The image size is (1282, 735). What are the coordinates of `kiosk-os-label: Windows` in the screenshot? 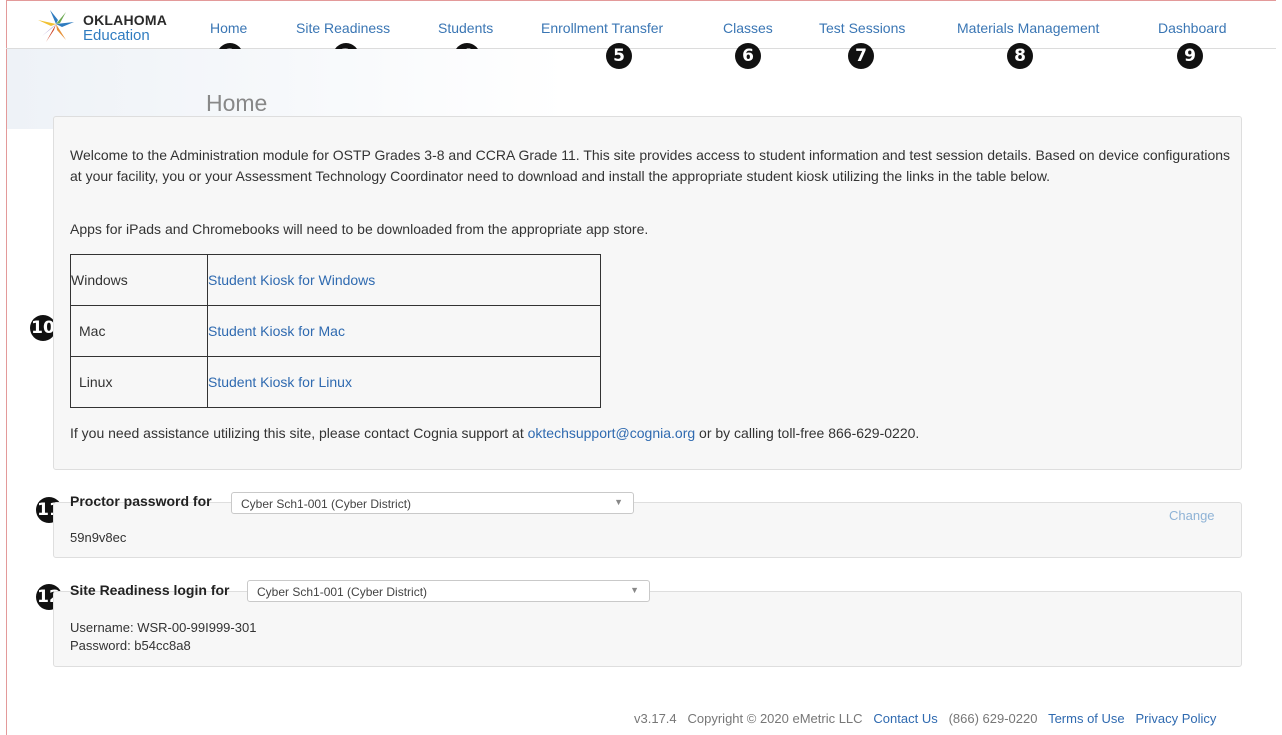 It's located at (99, 280).